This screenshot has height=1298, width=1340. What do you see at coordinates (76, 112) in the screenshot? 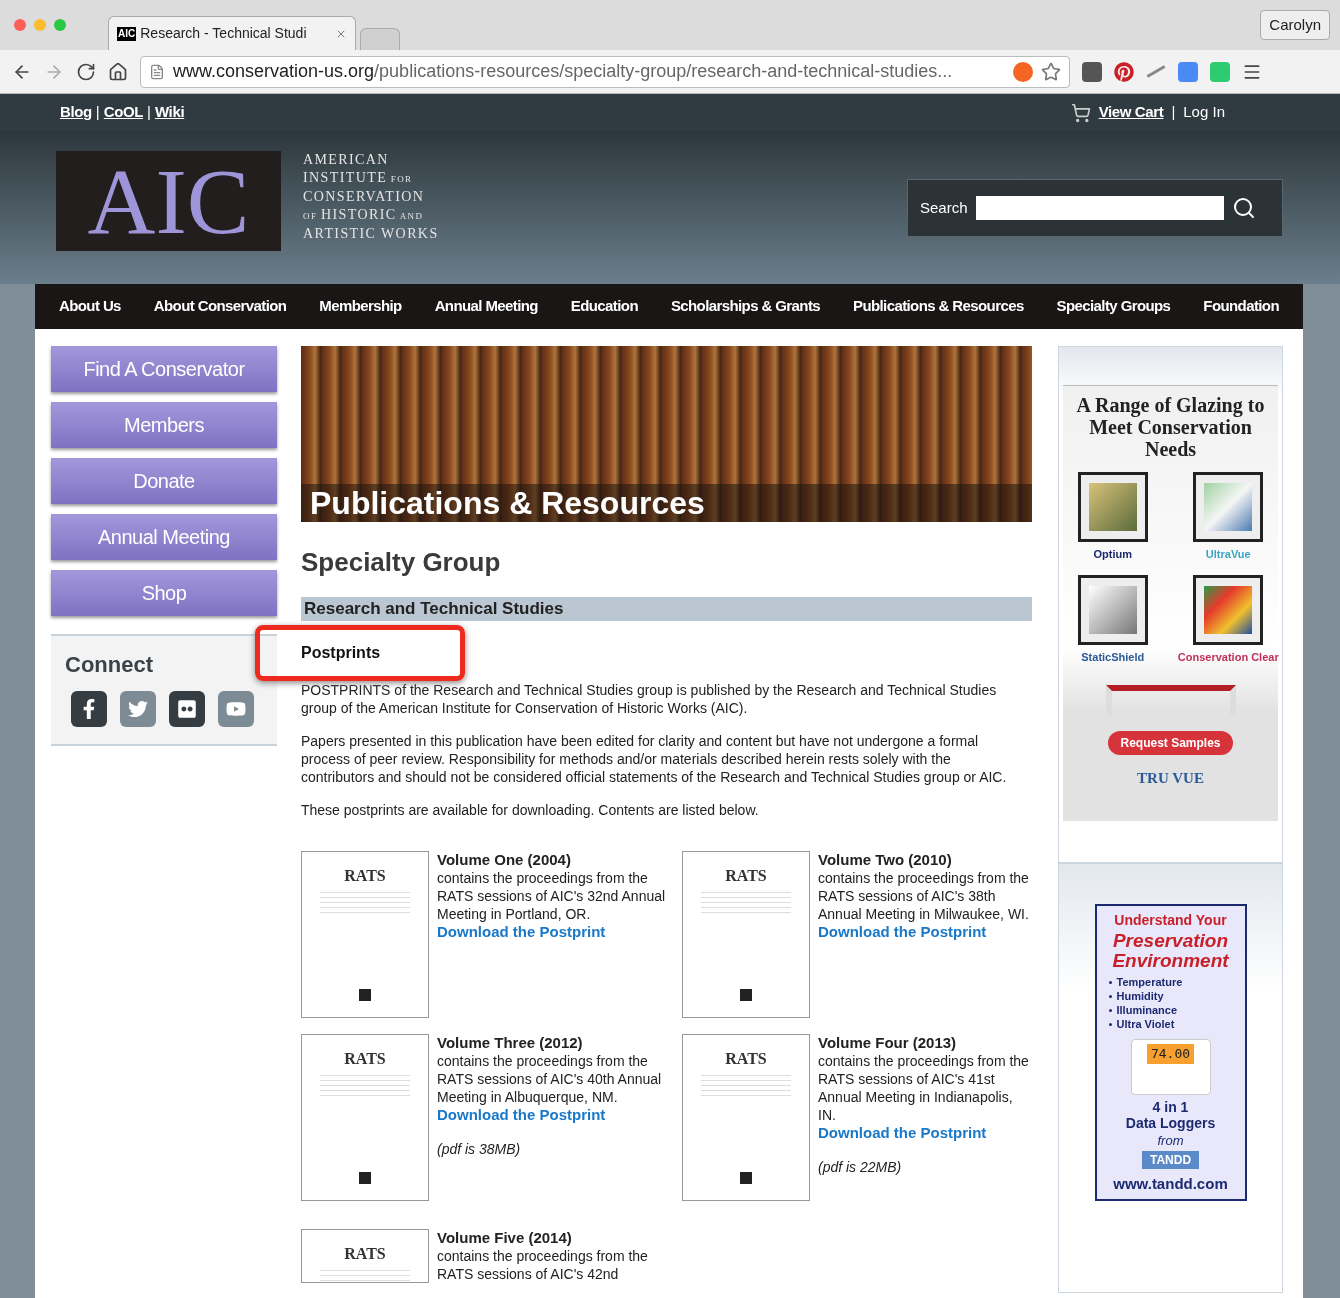
I see `utility-link: Blog` at bounding box center [76, 112].